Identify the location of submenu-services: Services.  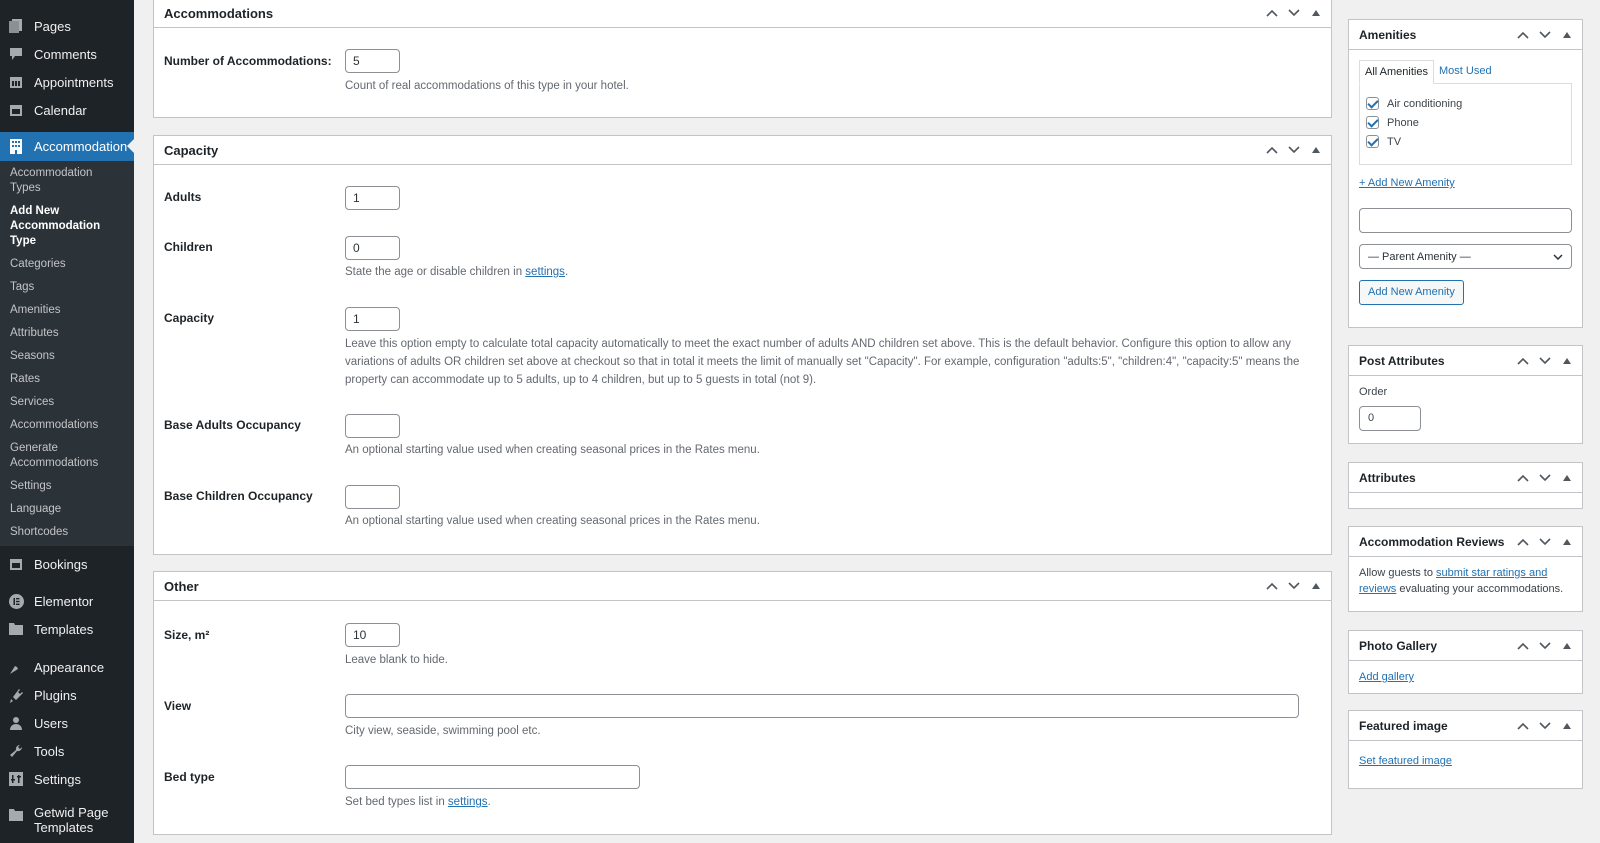
(67, 402).